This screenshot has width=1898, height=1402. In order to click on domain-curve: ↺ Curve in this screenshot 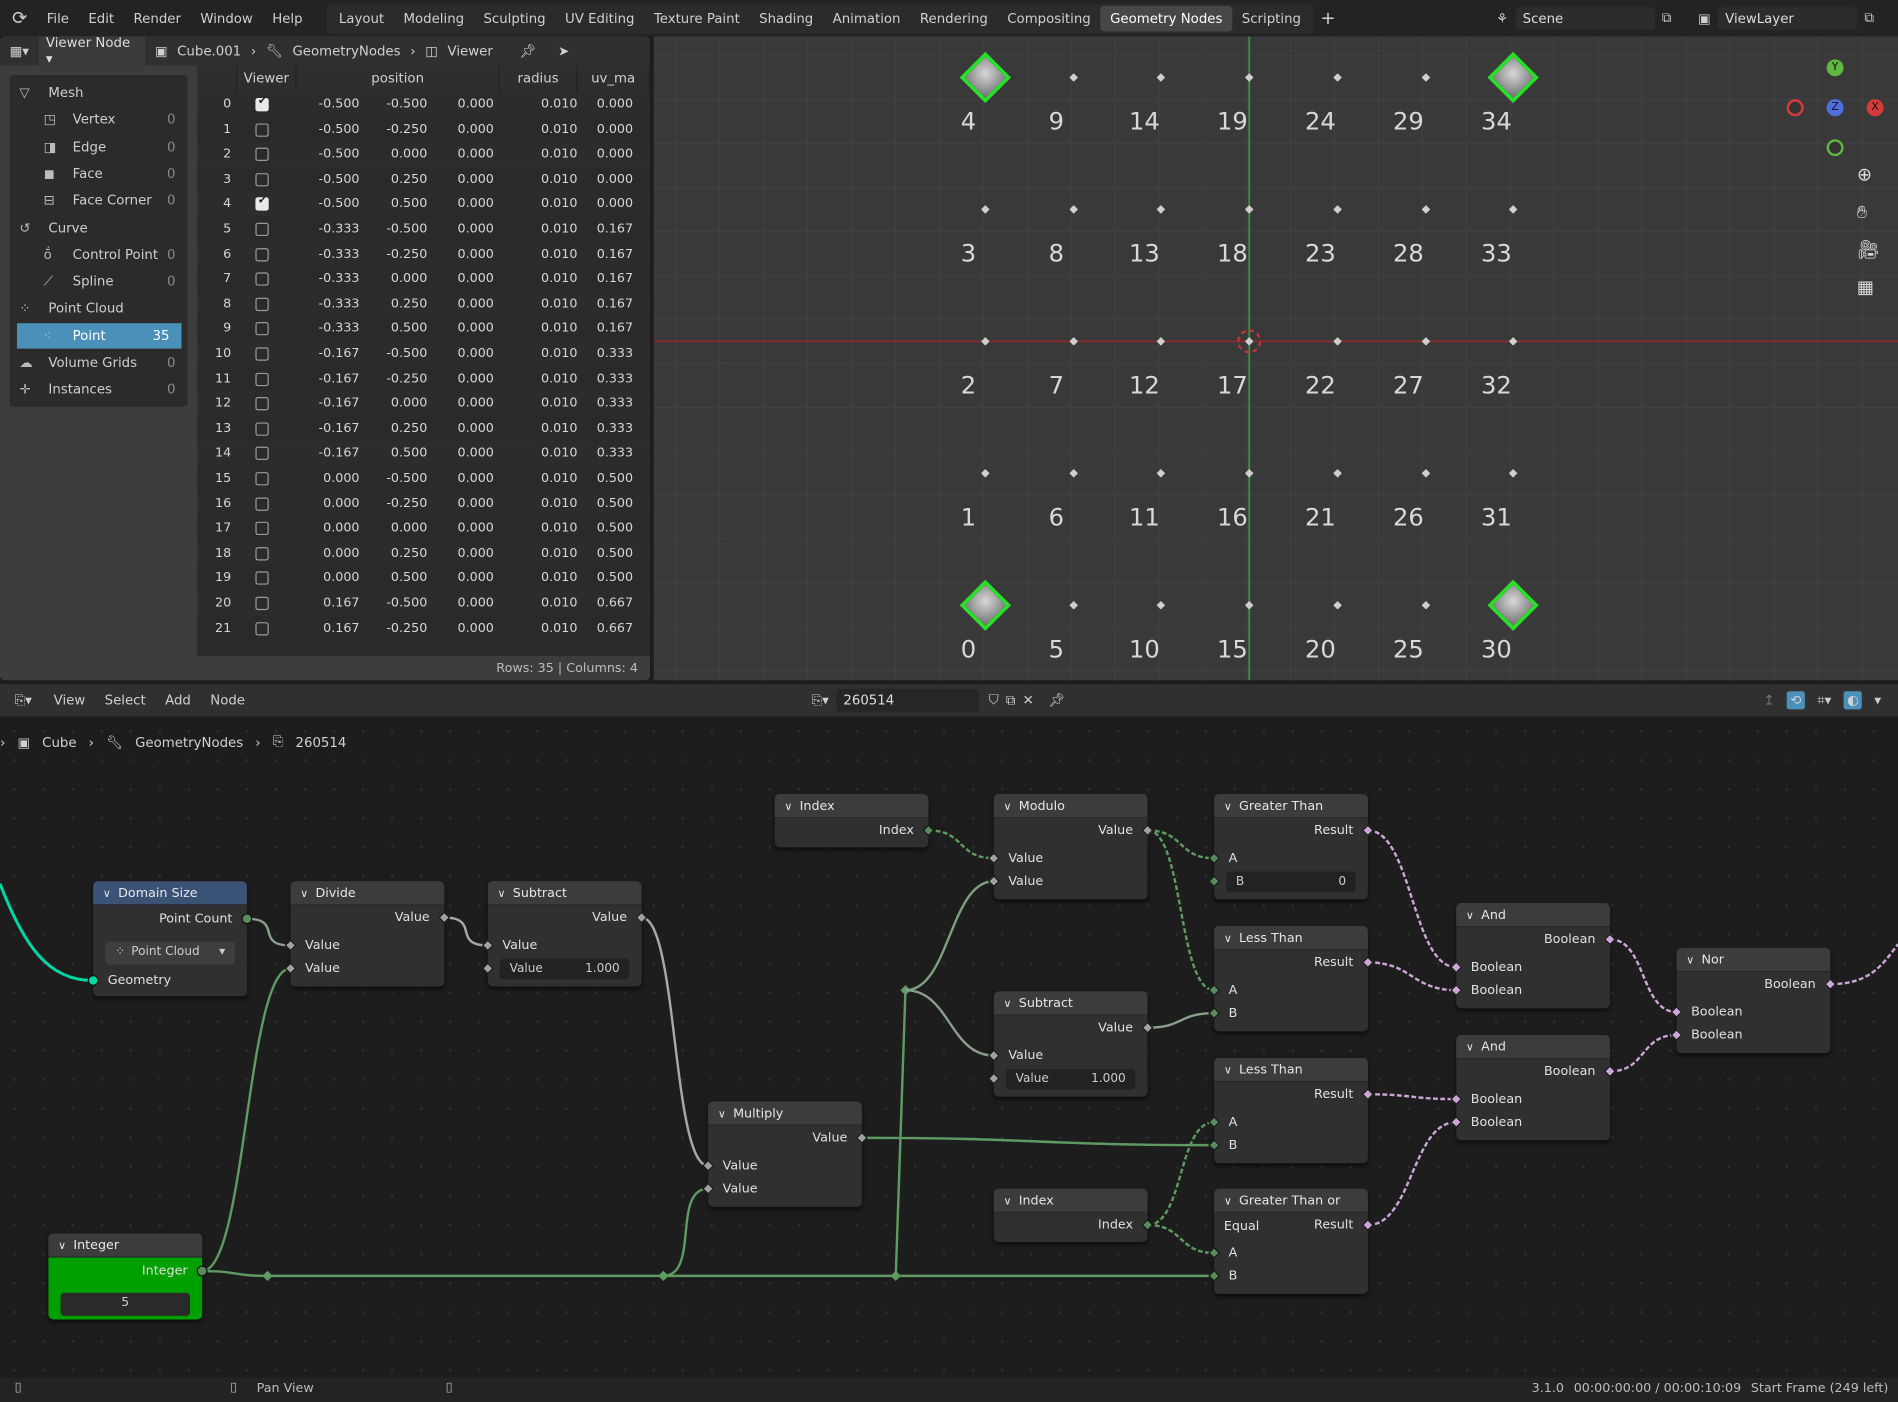, I will do `click(99, 227)`.